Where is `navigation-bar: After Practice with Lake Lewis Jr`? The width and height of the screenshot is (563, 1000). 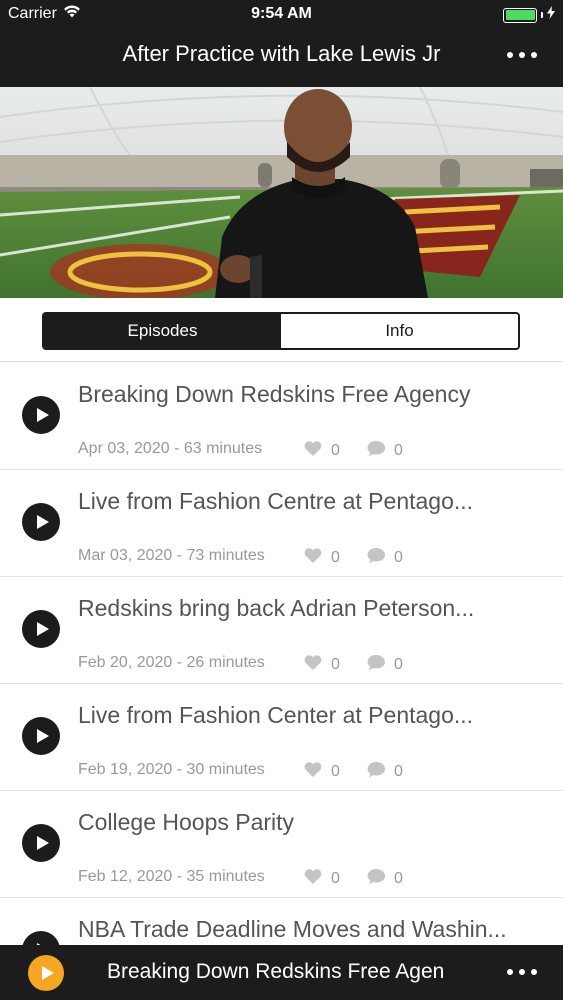
navigation-bar: After Practice with Lake Lewis Jr is located at coordinates (281, 57).